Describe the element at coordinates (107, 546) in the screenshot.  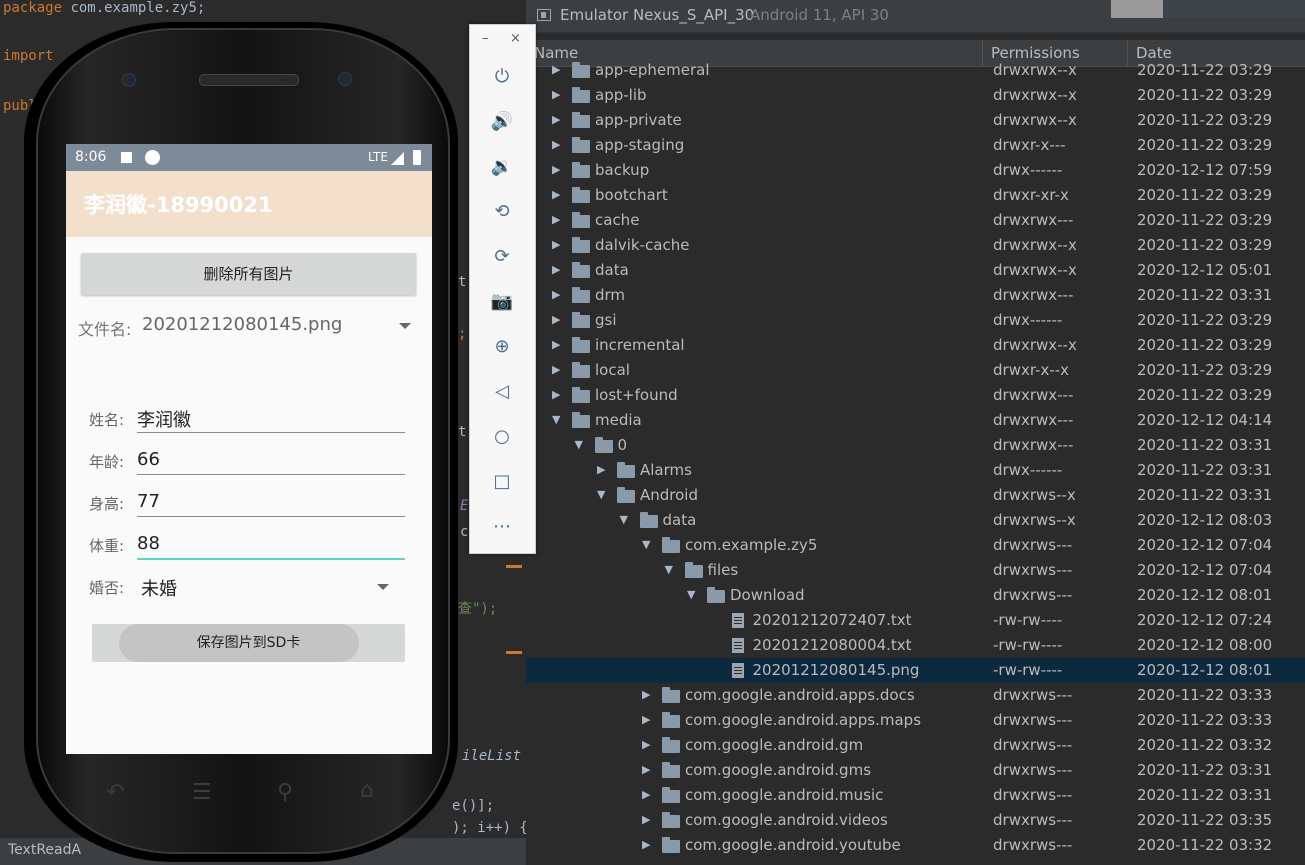
I see `weight-label: 体重:` at that location.